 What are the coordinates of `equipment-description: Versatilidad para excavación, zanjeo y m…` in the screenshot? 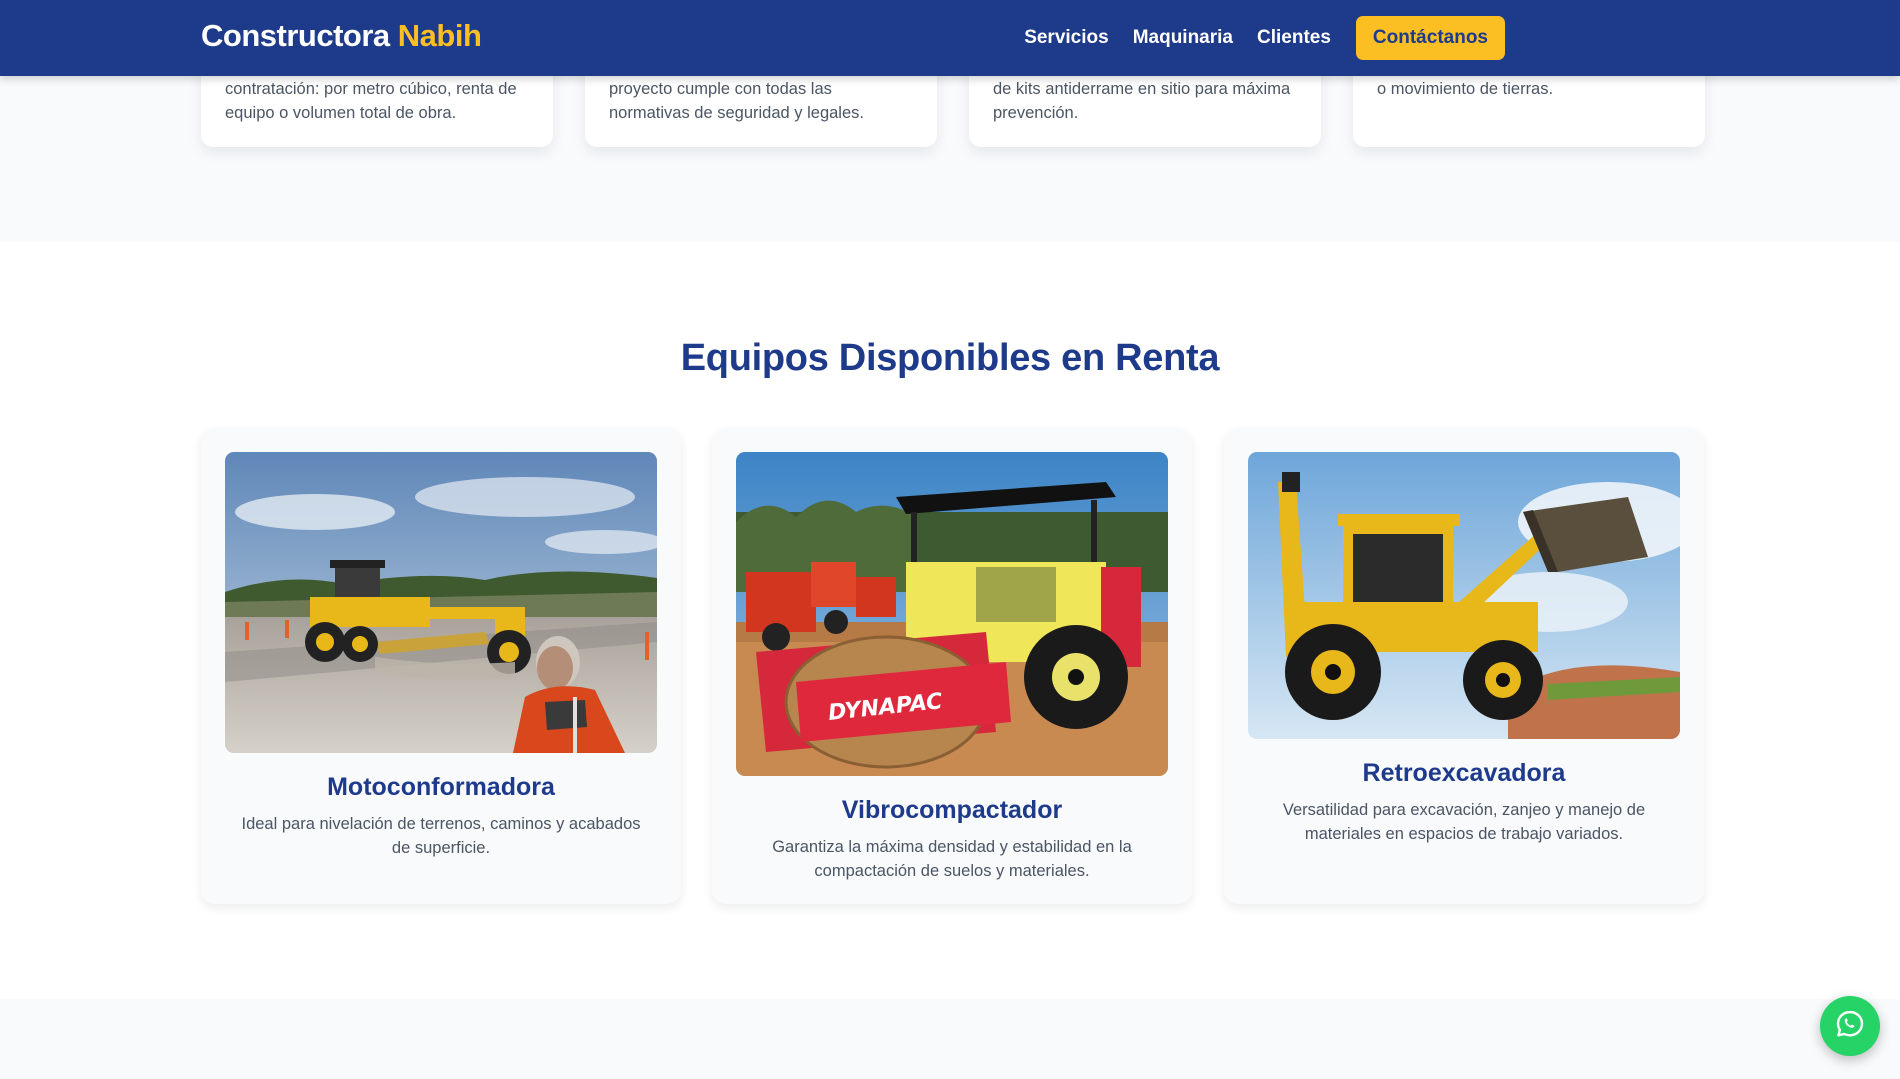 It's located at (1464, 822).